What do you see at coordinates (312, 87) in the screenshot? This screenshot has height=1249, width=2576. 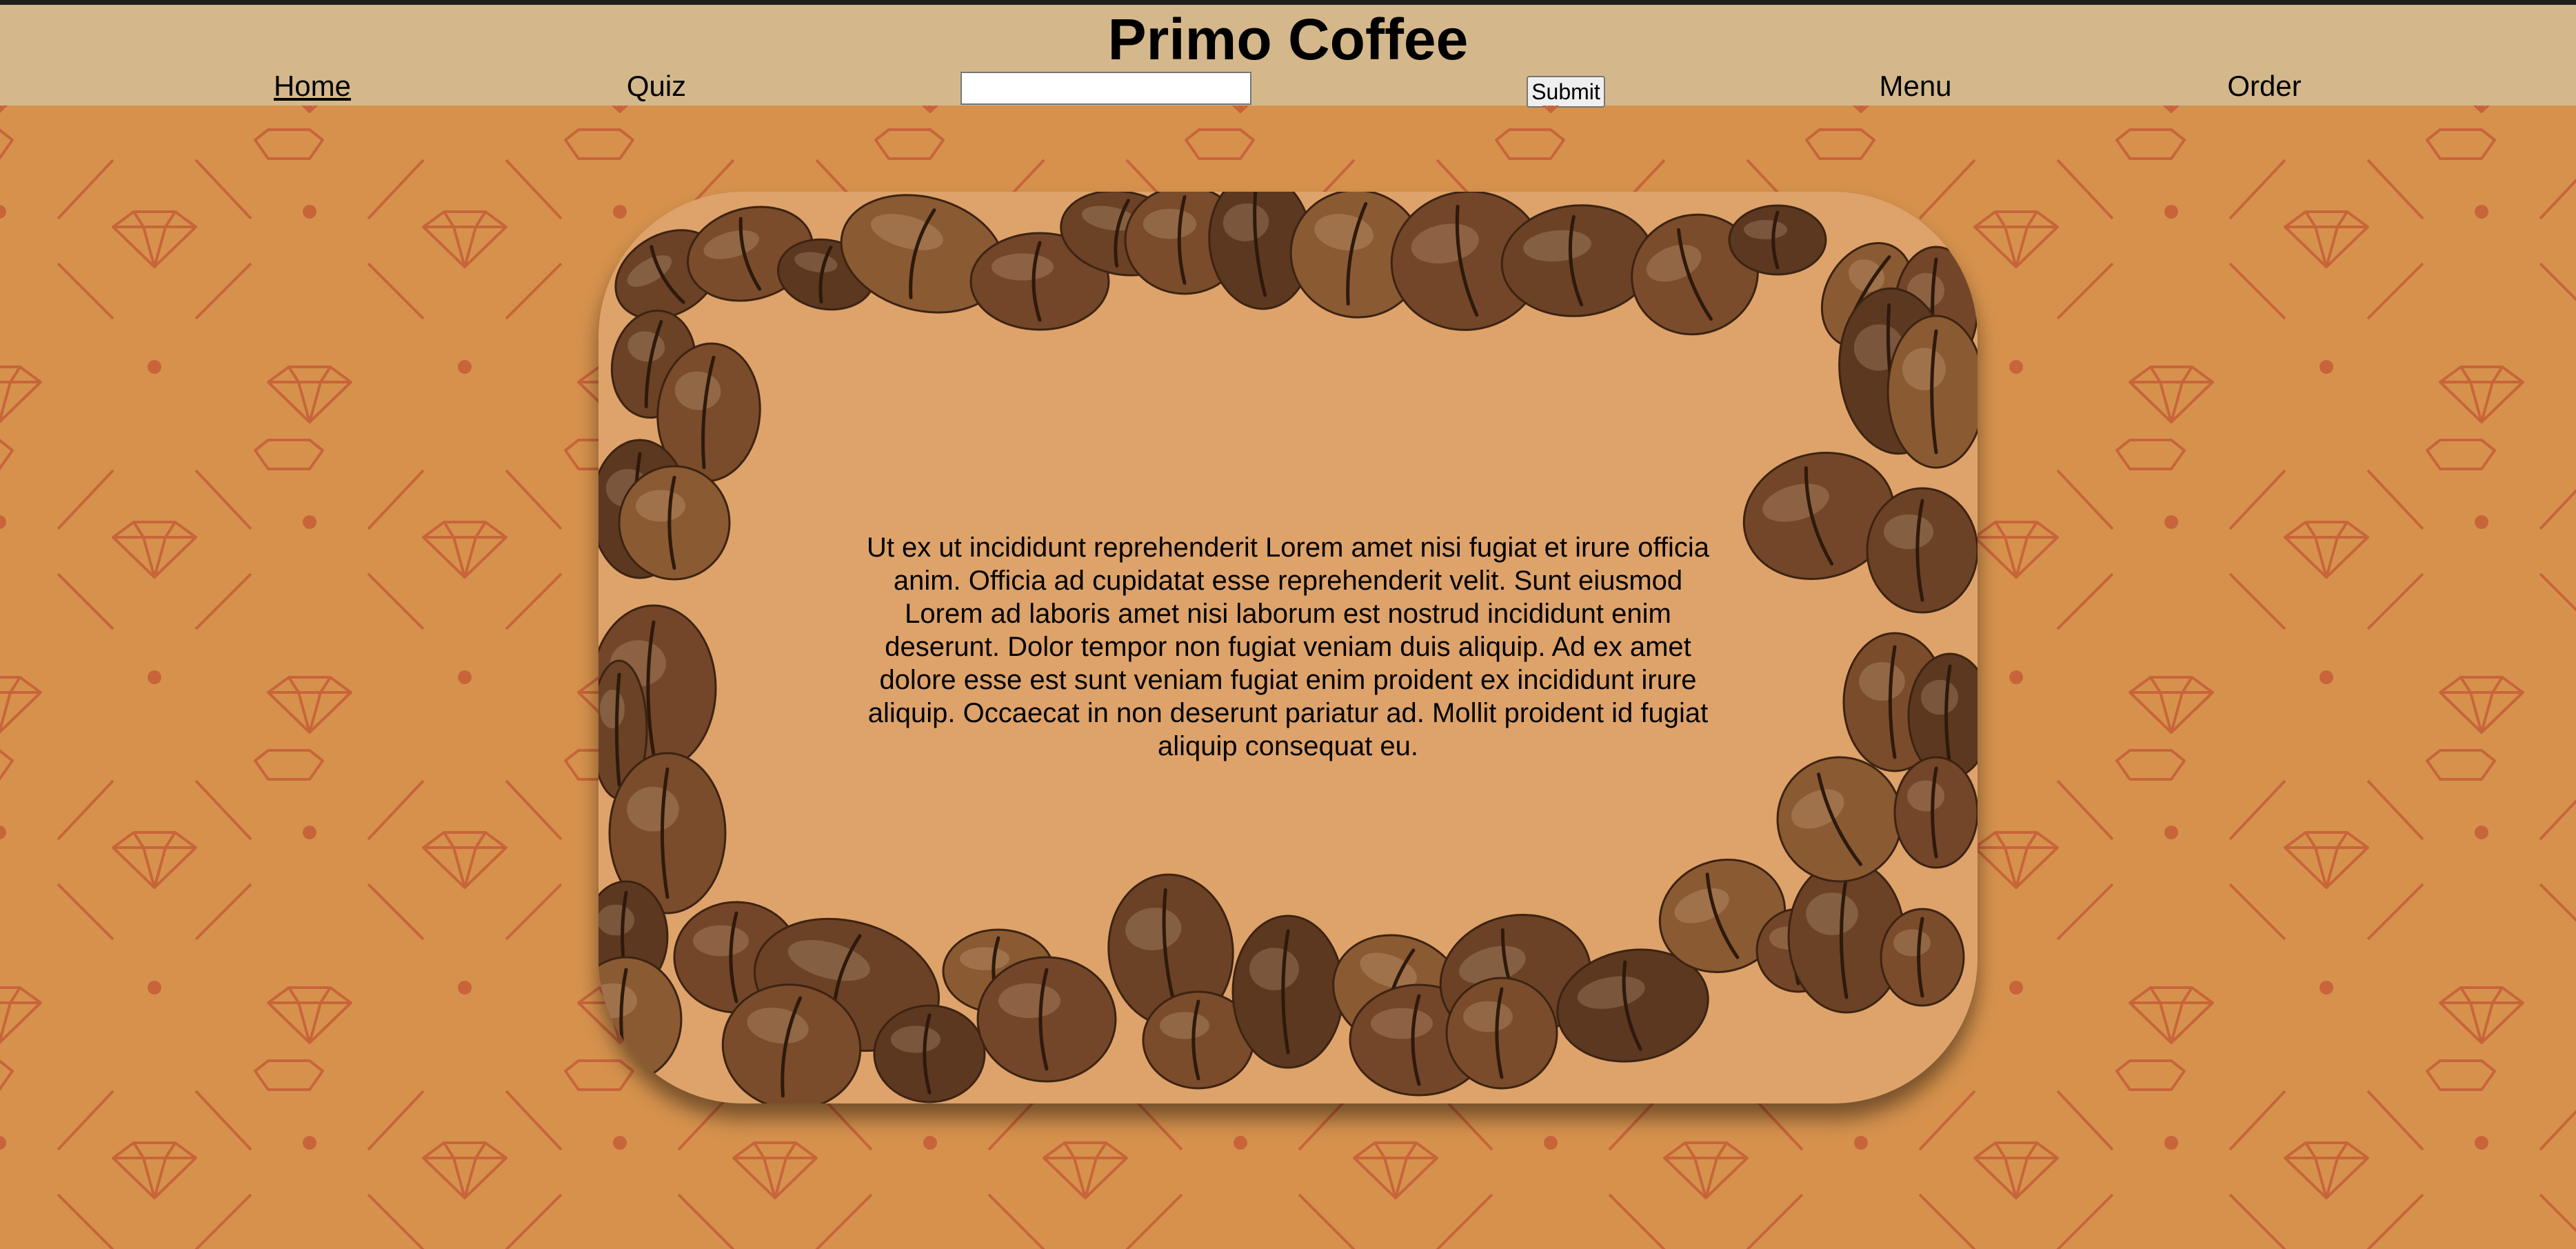 I see `nav-home-link: Home` at bounding box center [312, 87].